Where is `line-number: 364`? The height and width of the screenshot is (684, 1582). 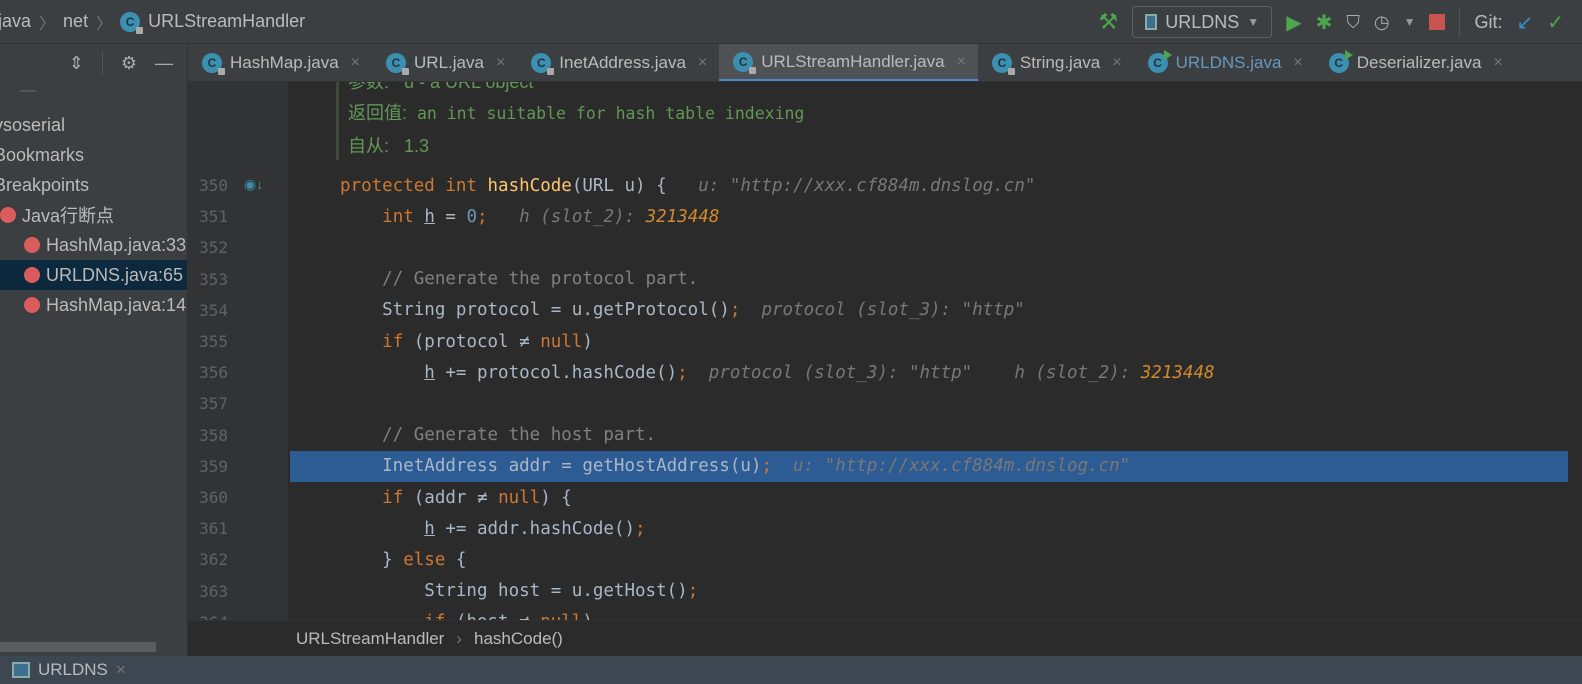
line-number: 364 is located at coordinates (208, 616).